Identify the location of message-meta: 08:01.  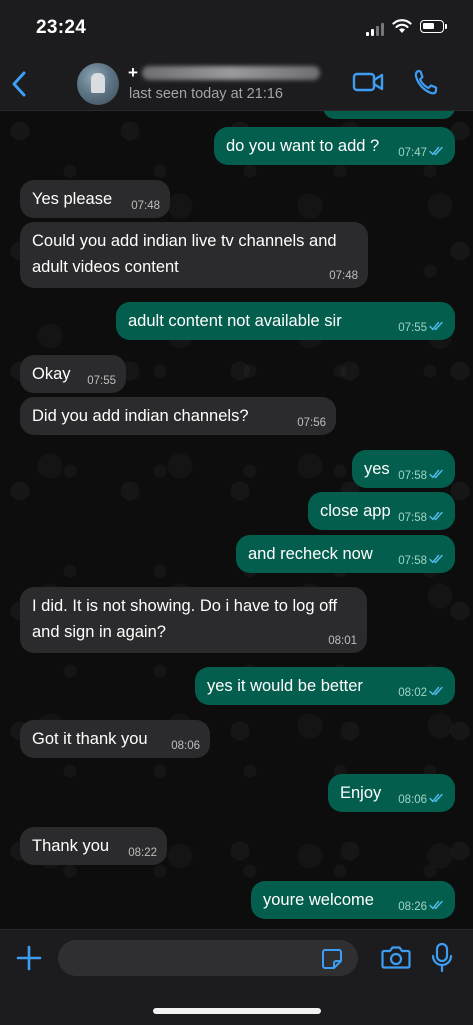
(342, 641).